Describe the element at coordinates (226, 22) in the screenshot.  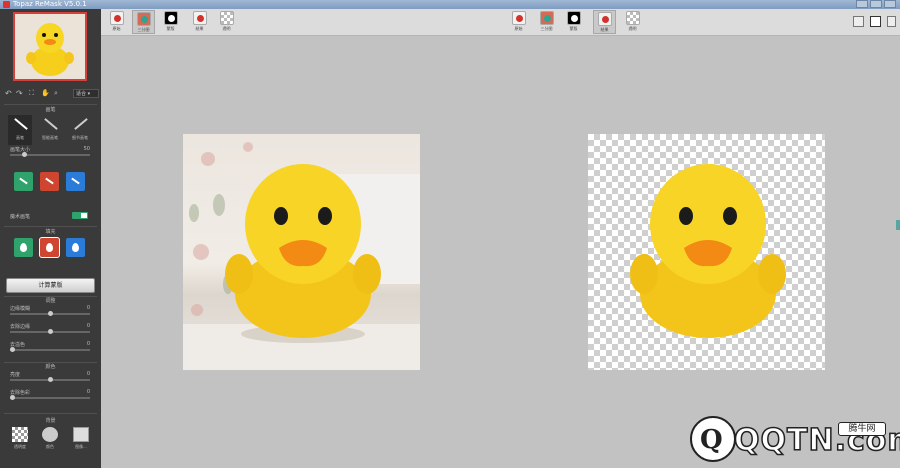
I see `left-view-transparent-button: 透明` at that location.